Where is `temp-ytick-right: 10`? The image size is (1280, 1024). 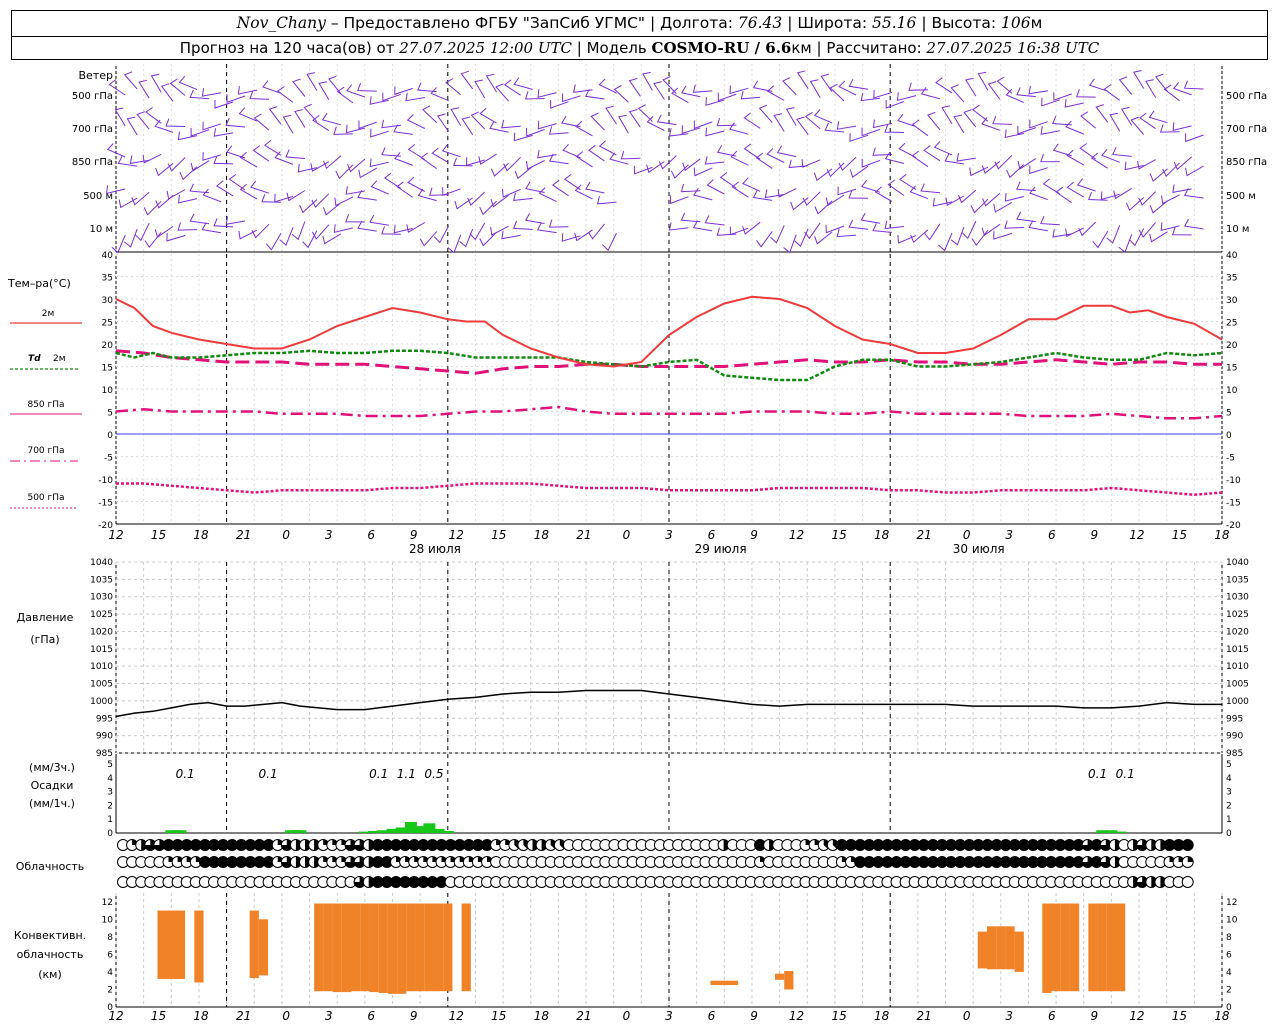
temp-ytick-right: 10 is located at coordinates (1232, 391).